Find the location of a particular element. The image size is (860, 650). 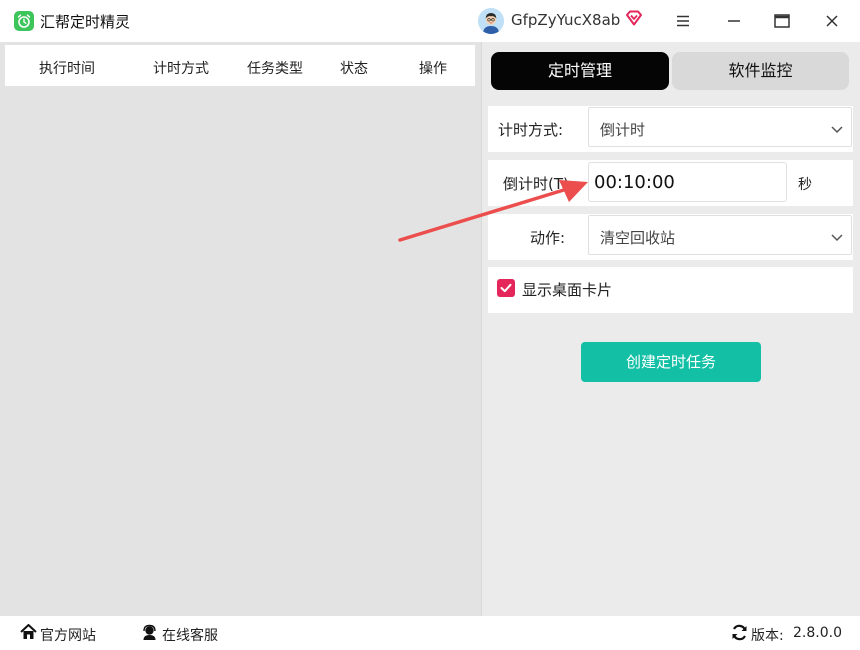

title-bar: 汇帮定时精灵 GfpZyYucX8ab is located at coordinates (430, 21).